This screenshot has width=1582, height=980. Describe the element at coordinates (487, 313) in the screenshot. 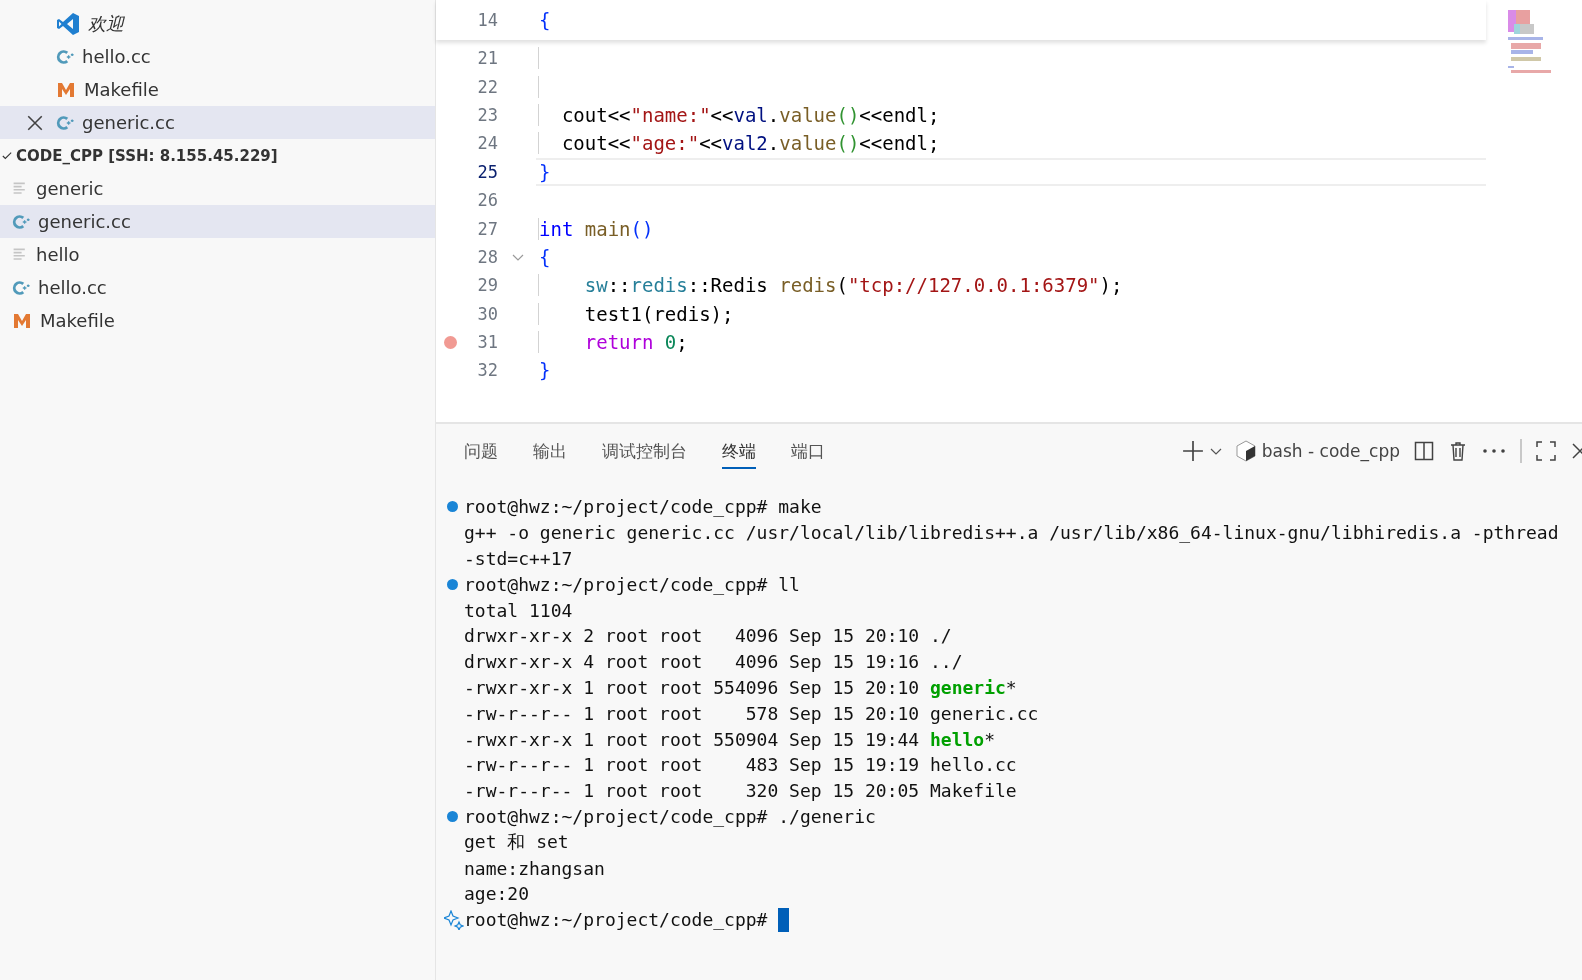

I see `line-number: 30` at that location.